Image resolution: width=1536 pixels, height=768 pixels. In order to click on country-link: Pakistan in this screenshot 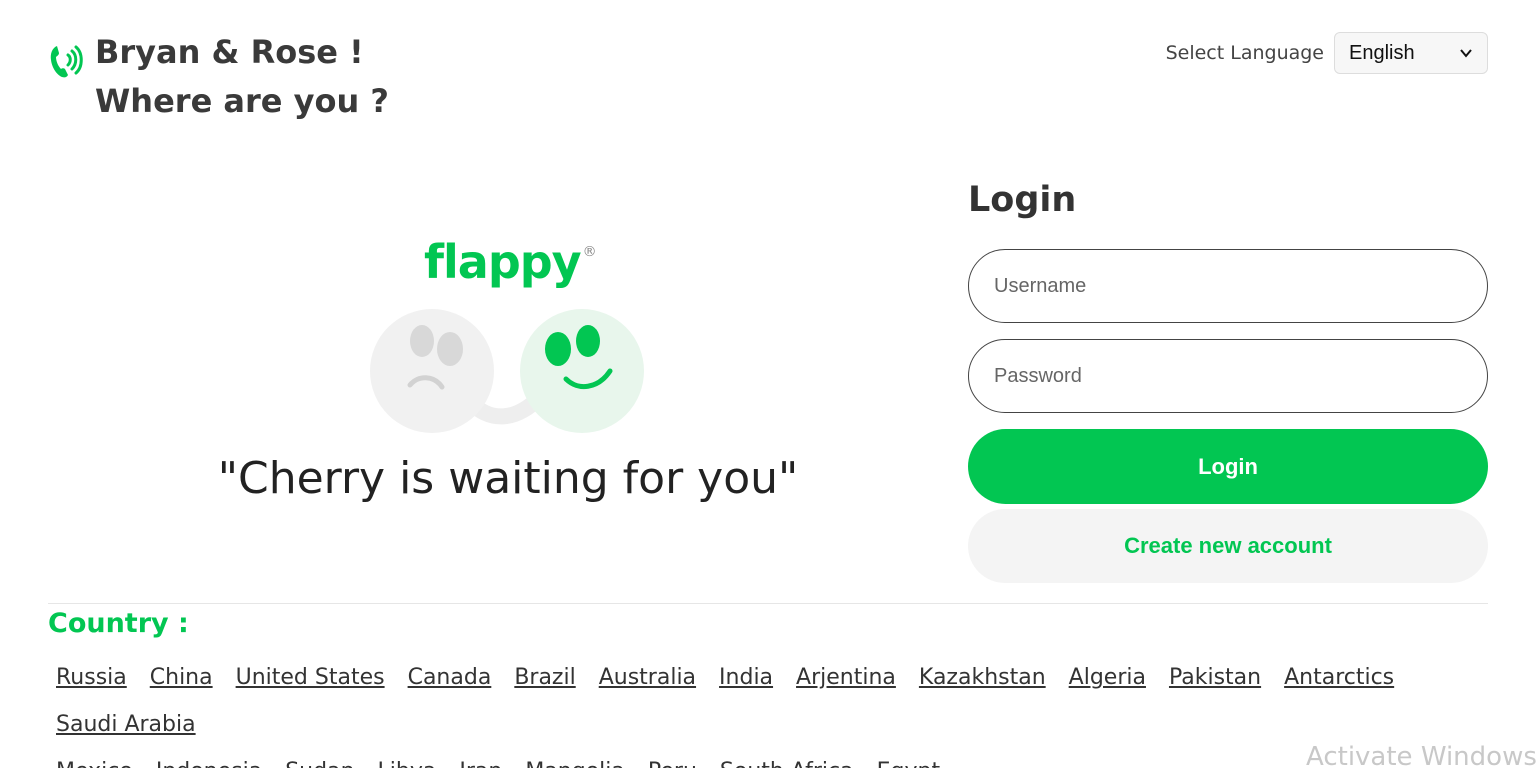, I will do `click(1215, 677)`.